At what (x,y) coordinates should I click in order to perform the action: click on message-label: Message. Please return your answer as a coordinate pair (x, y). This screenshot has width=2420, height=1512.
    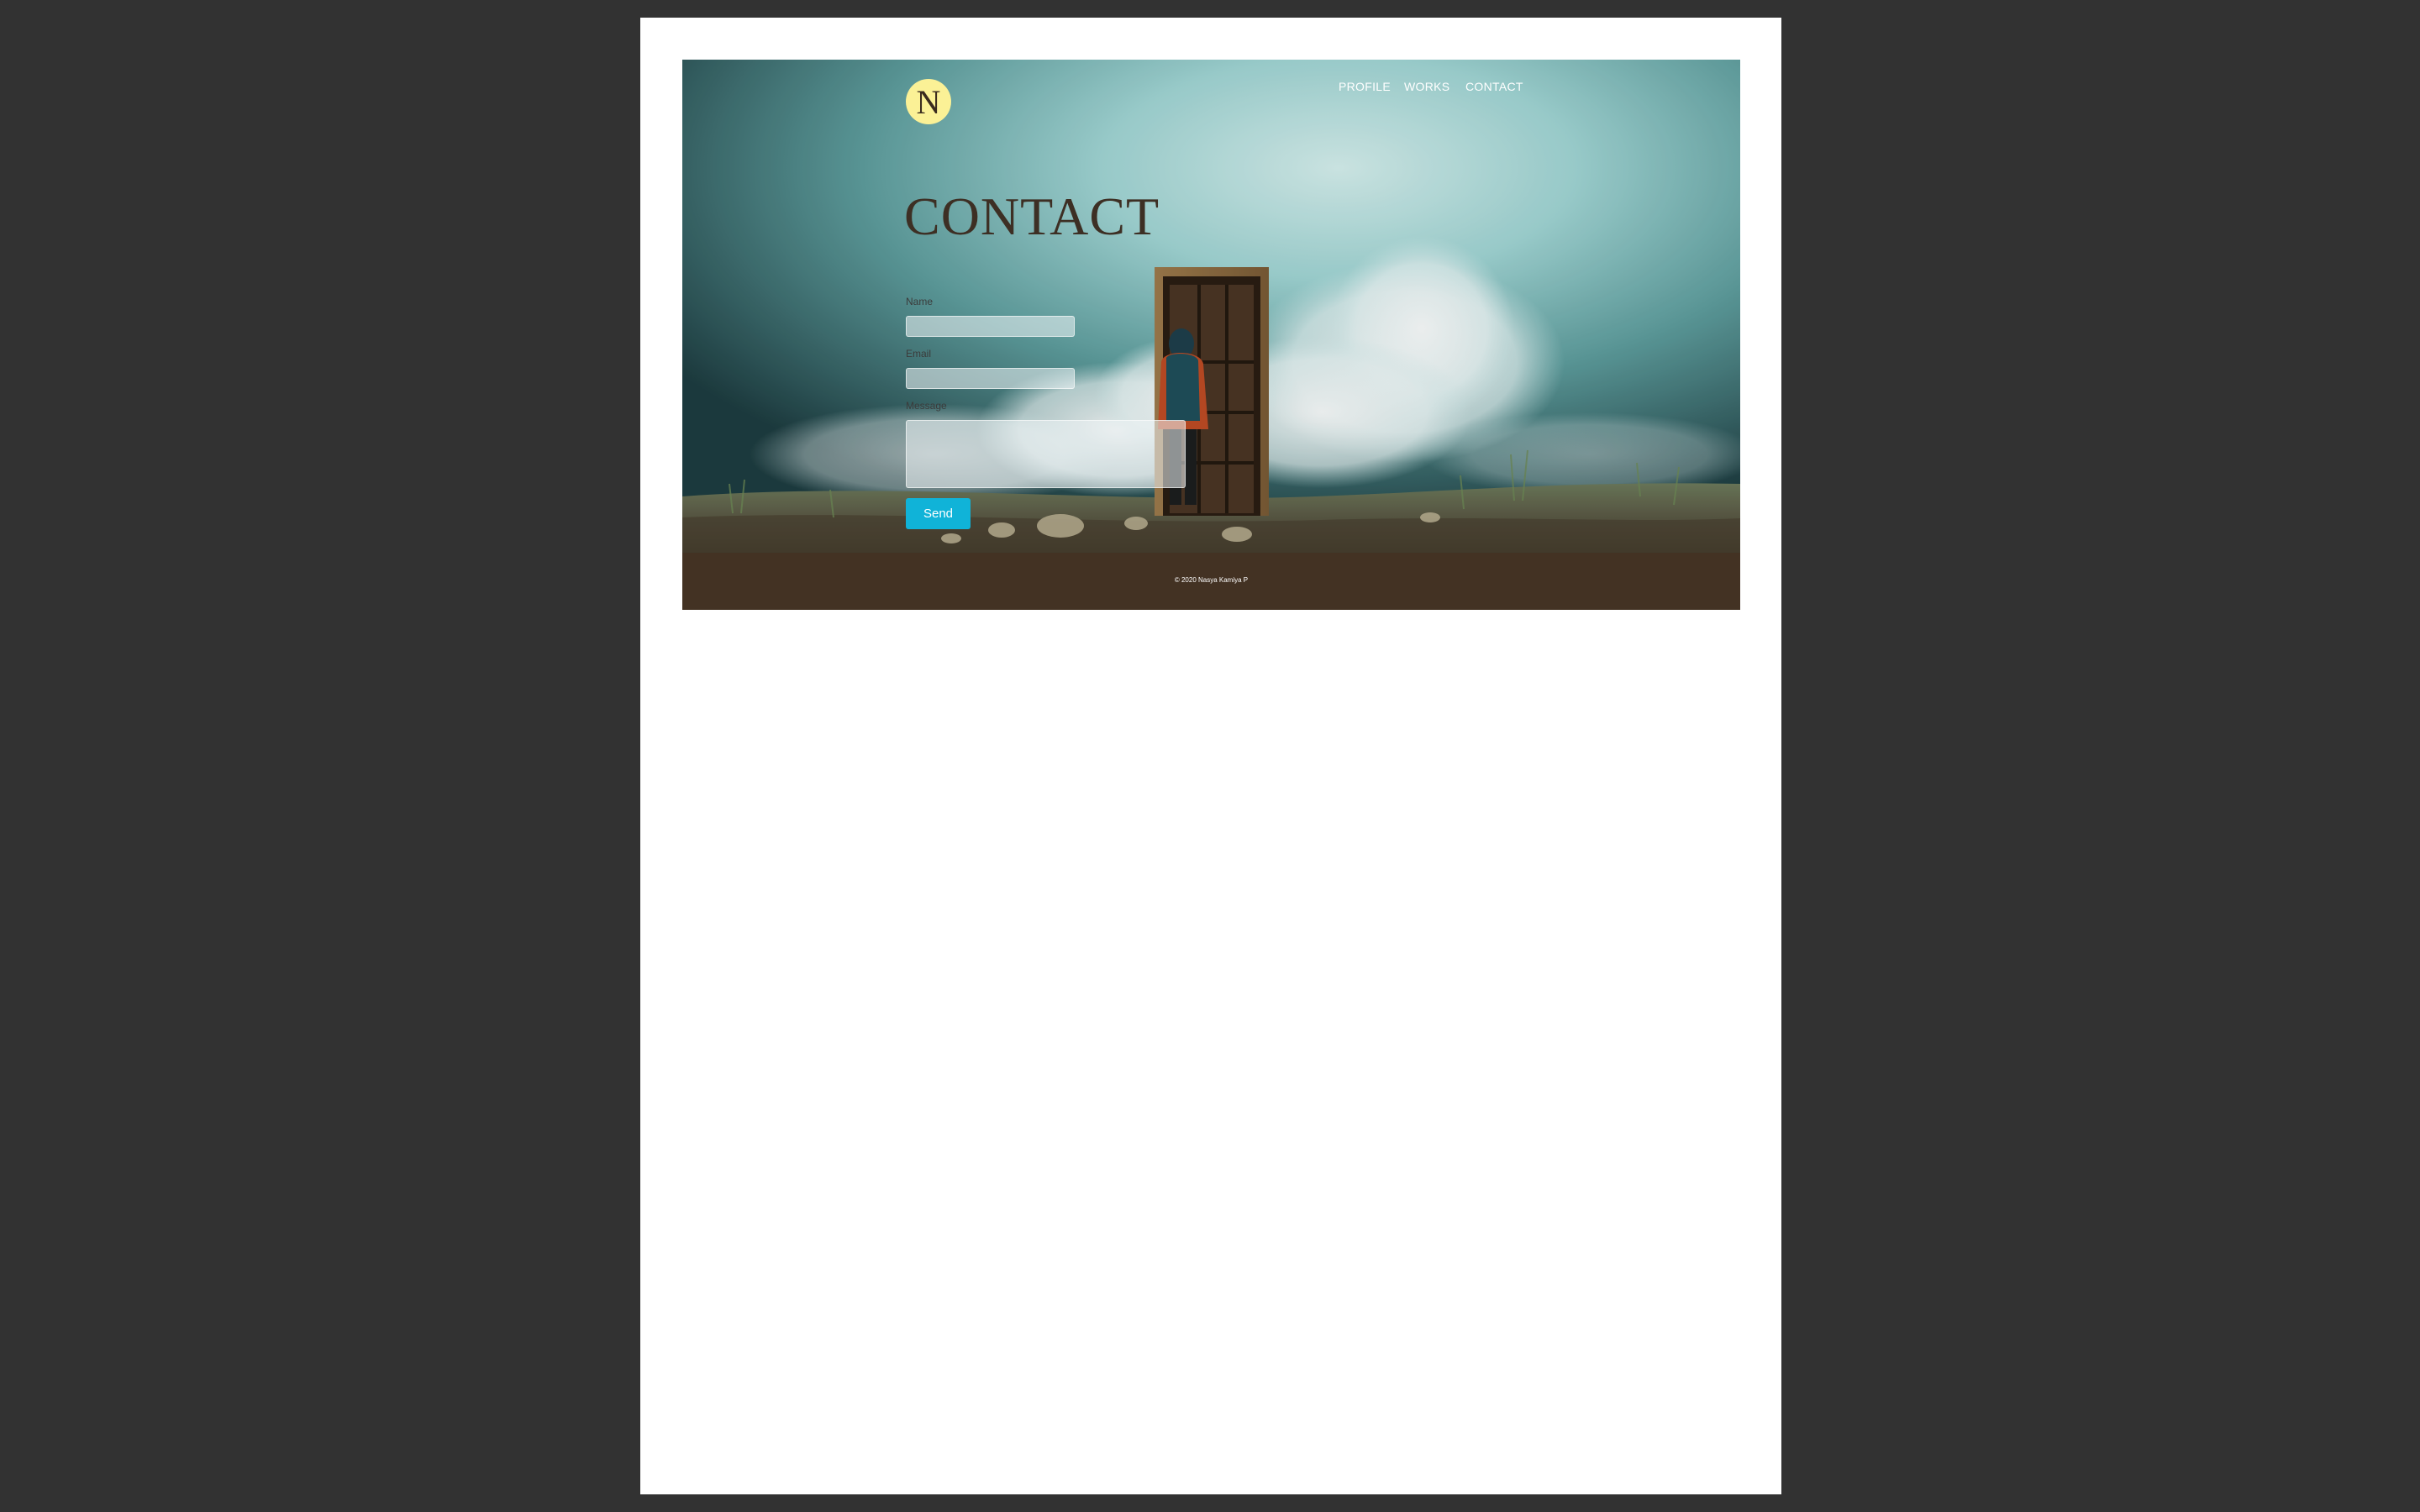
    Looking at the image, I should click on (927, 406).